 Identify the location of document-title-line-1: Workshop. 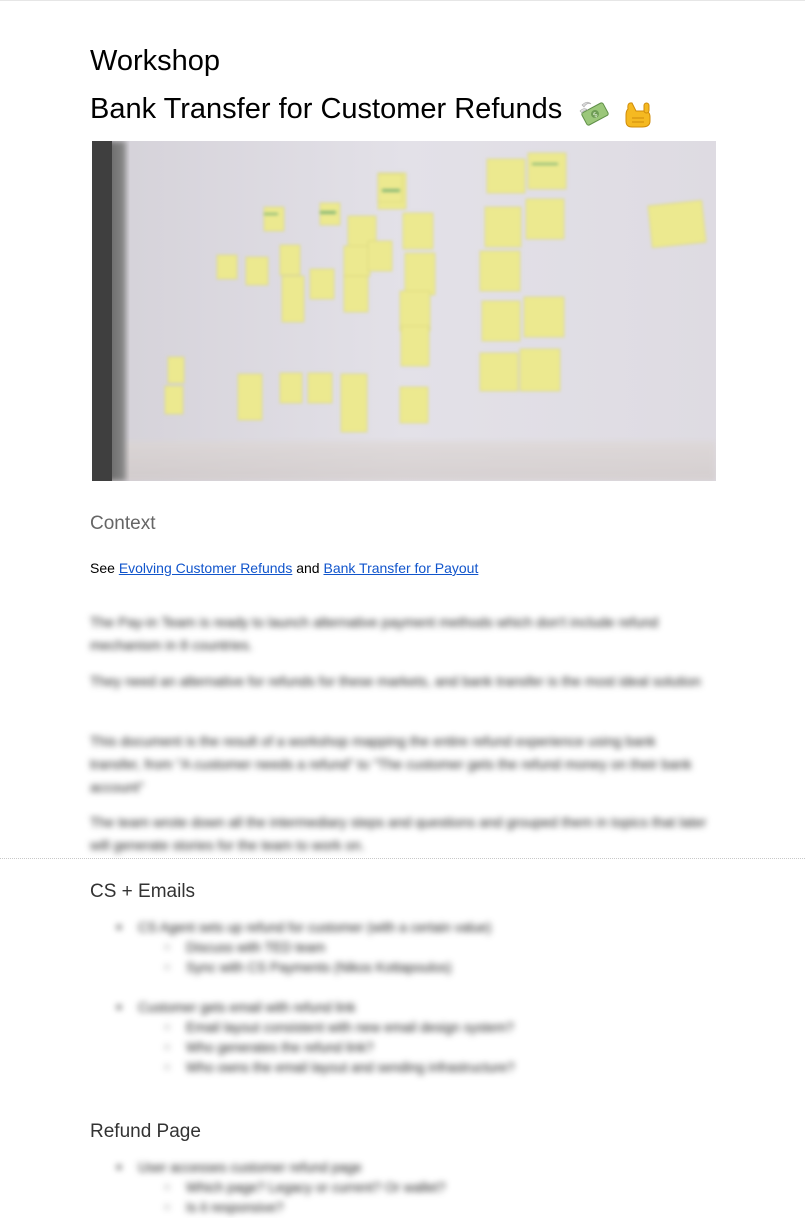
(155, 61).